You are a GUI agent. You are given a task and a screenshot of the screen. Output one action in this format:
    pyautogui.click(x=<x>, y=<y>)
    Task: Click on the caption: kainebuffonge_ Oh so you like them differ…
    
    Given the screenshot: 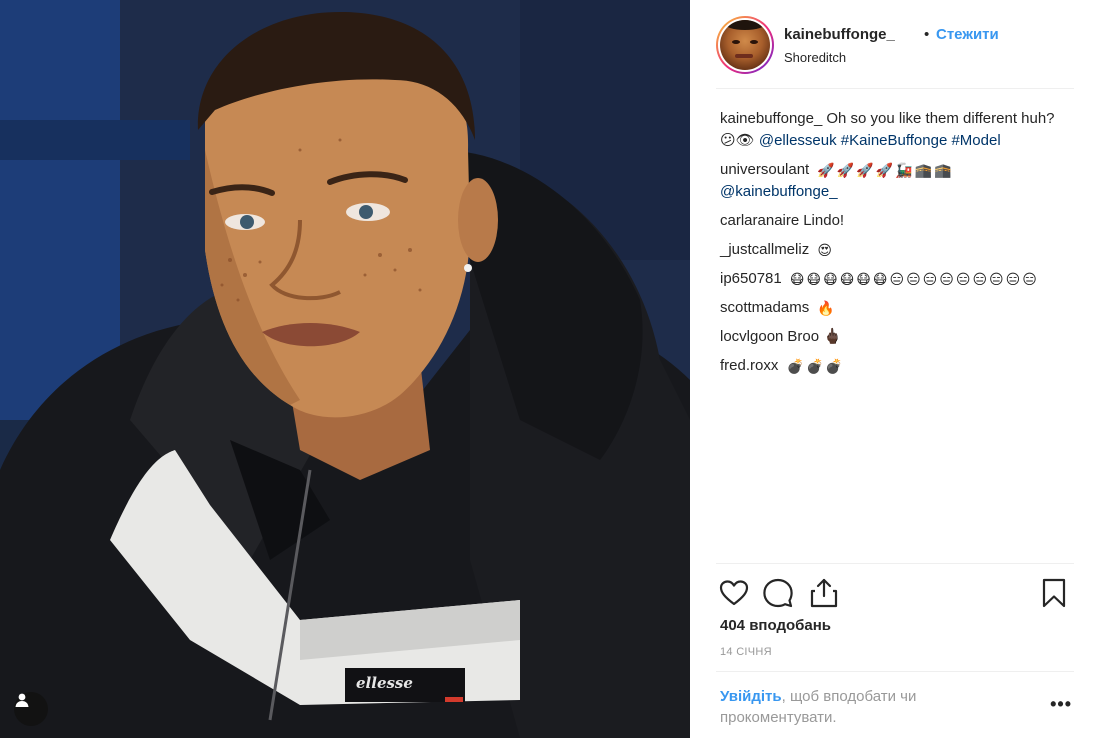 What is the action you would take?
    pyautogui.click(x=896, y=130)
    